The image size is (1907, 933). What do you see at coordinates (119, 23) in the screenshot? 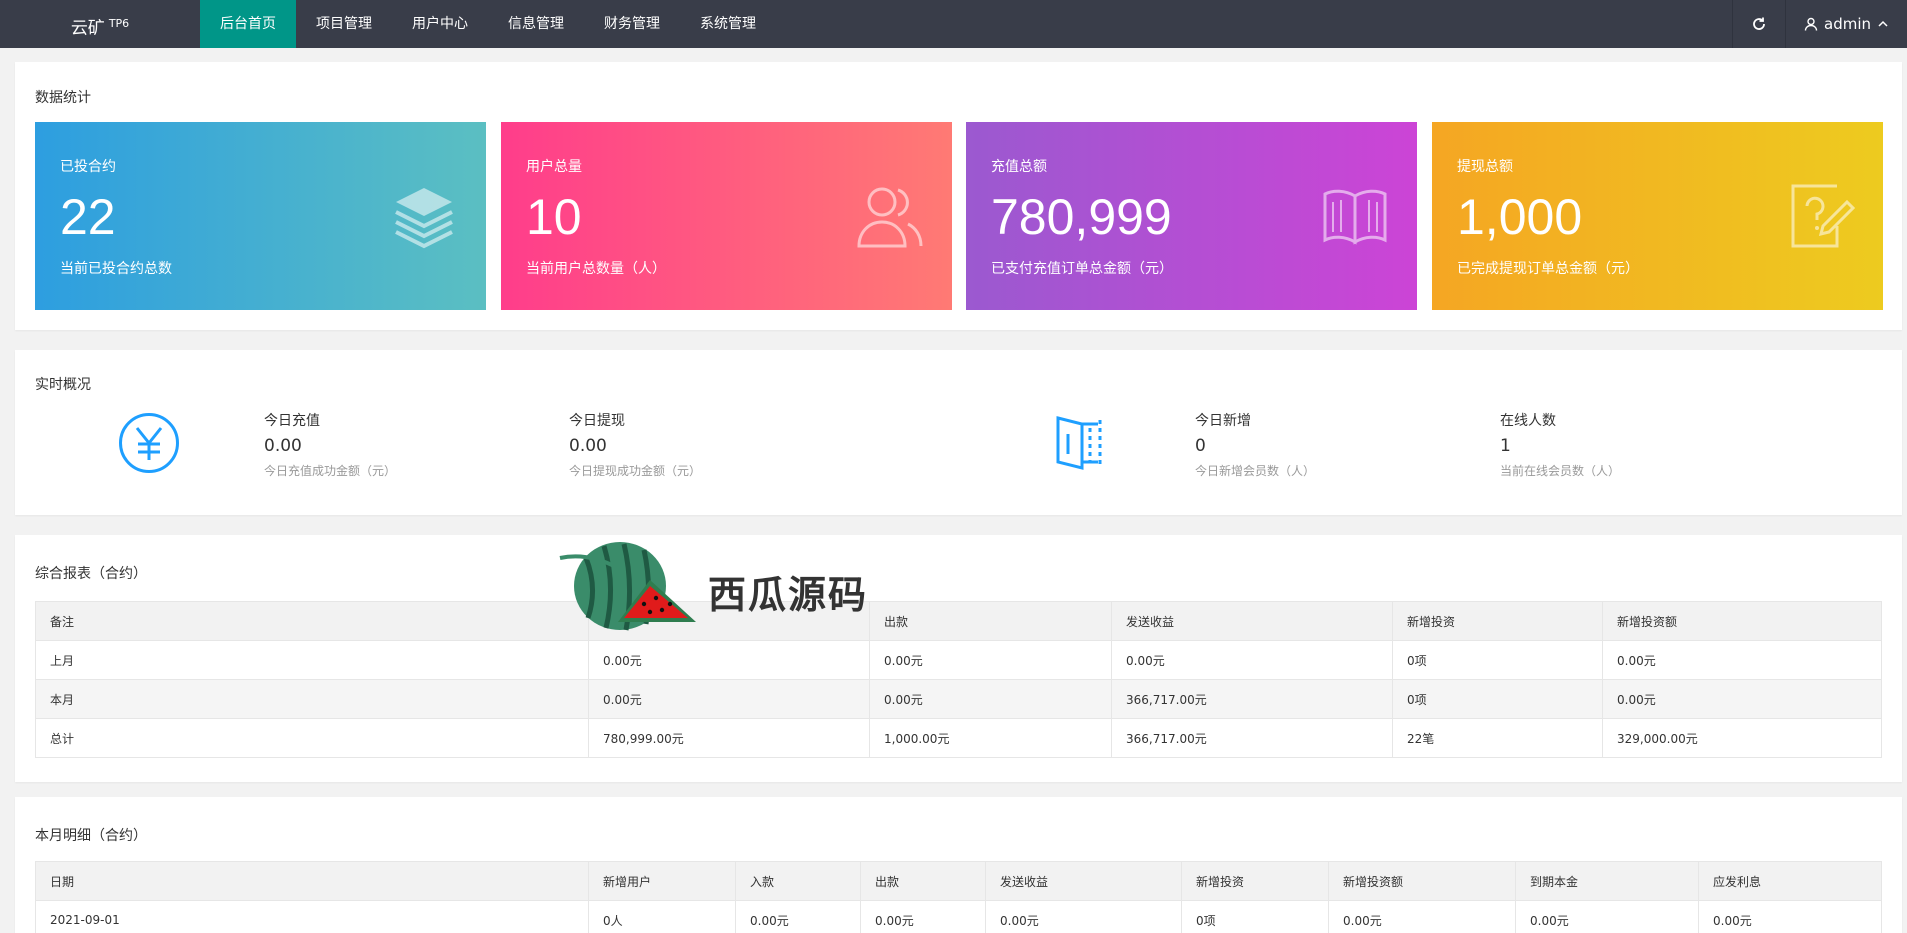
I see `logo-version: TP6` at bounding box center [119, 23].